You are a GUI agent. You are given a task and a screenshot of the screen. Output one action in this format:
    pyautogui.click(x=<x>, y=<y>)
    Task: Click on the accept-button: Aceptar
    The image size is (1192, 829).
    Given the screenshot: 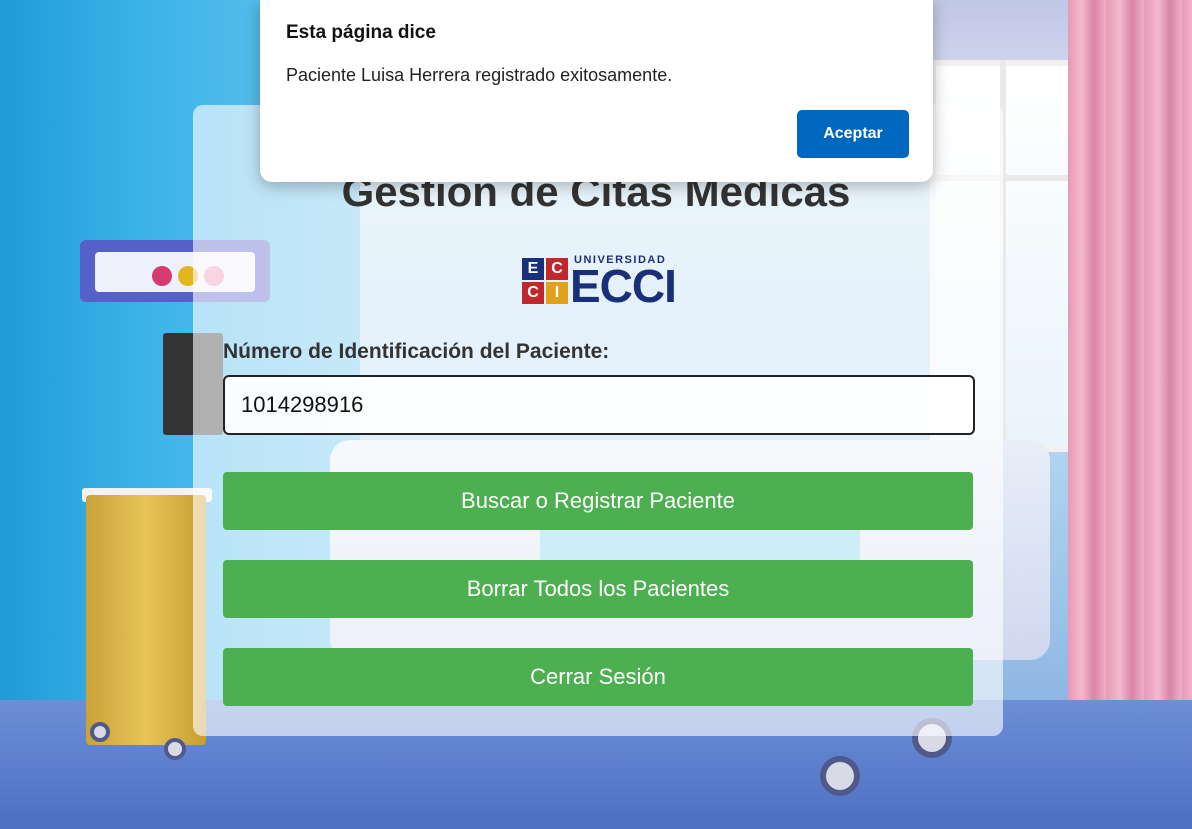 What is the action you would take?
    pyautogui.click(x=853, y=134)
    